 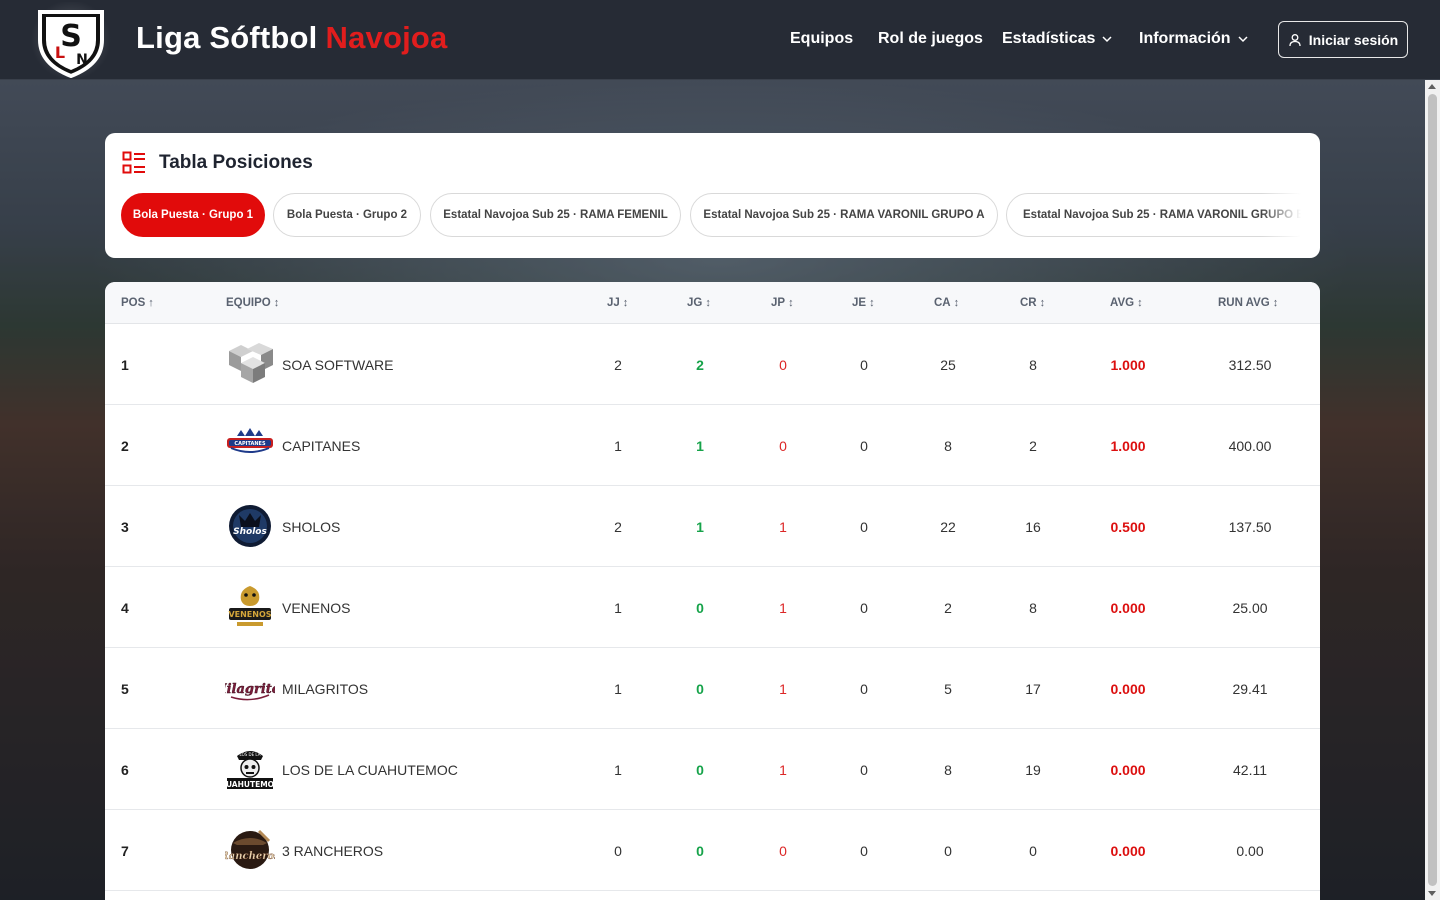 What do you see at coordinates (338, 365) in the screenshot?
I see `cell-team-name: SOA SOFTWARE` at bounding box center [338, 365].